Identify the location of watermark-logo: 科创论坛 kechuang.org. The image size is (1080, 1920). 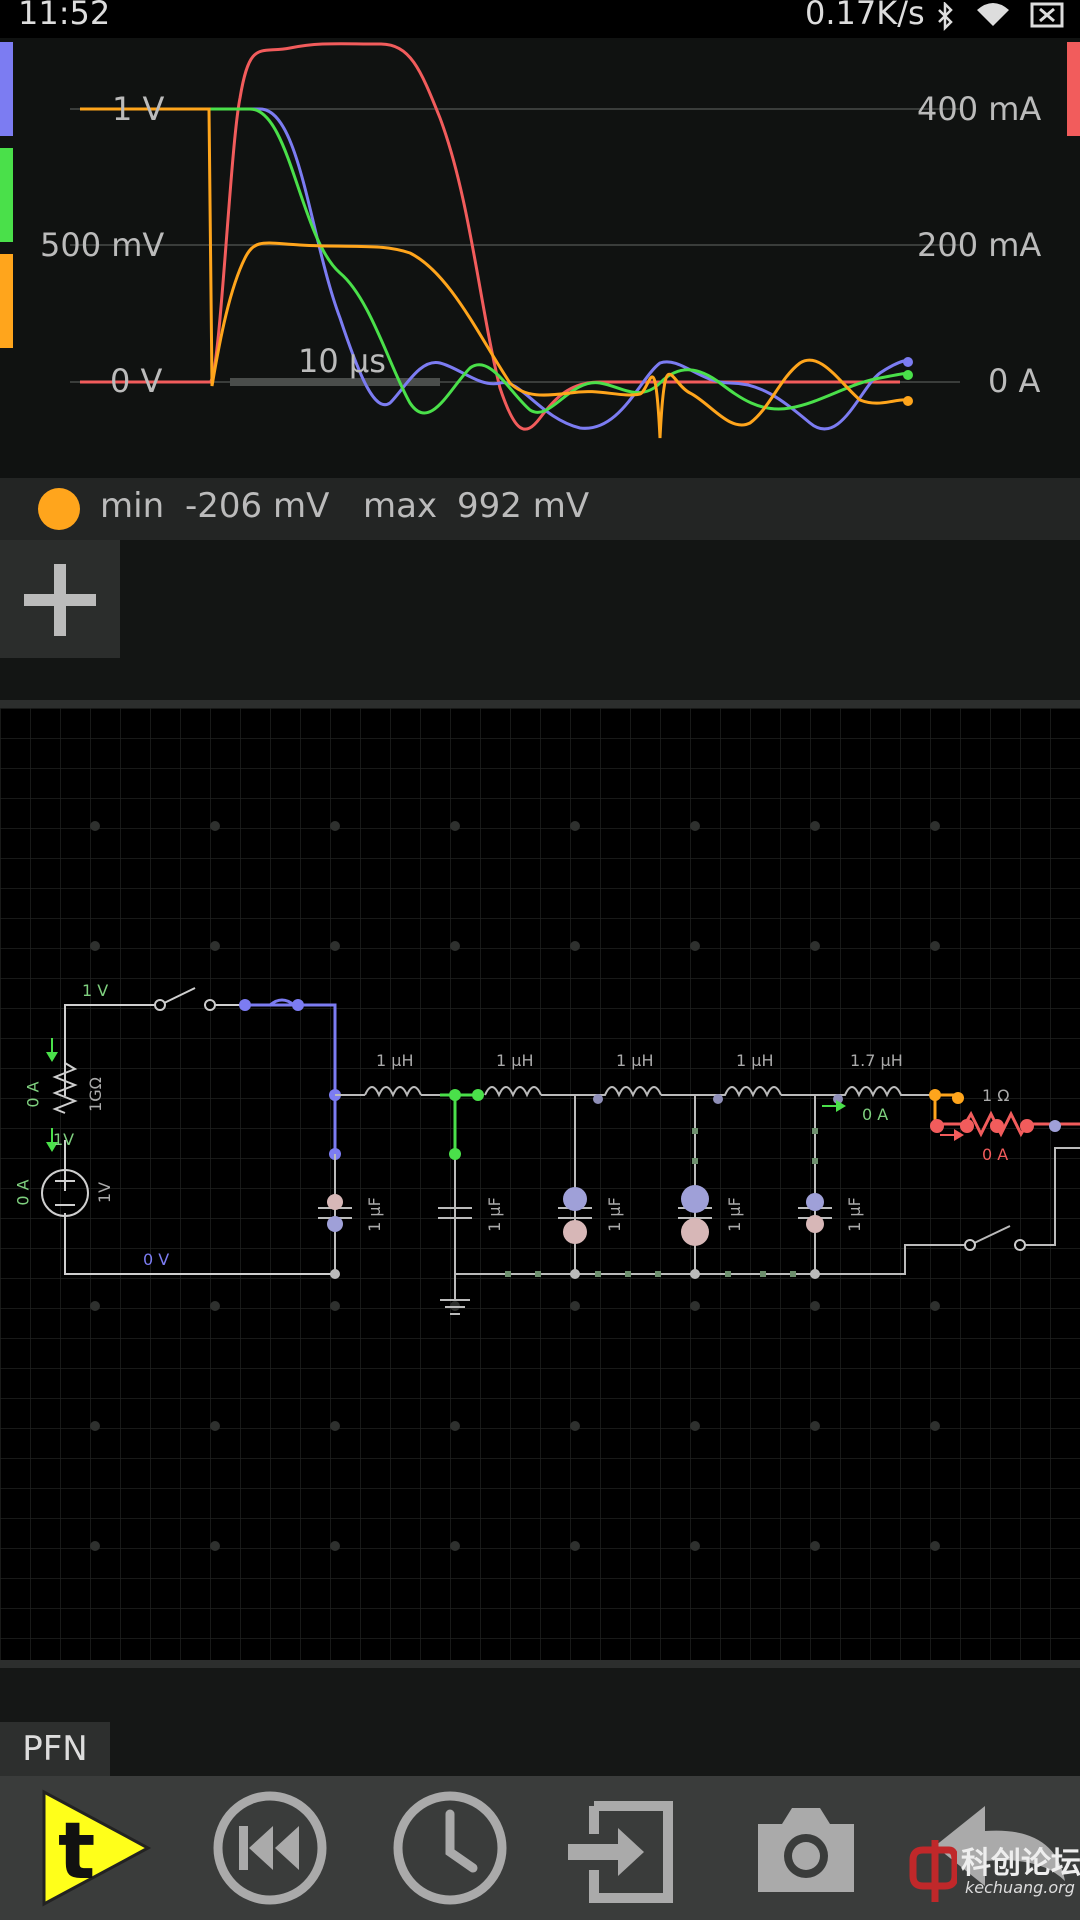
(992, 1872).